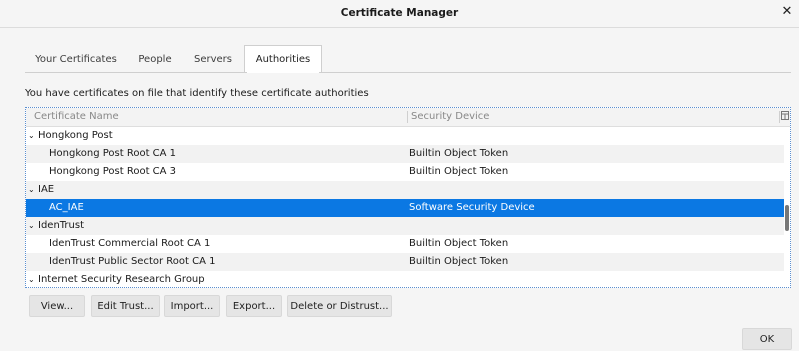 This screenshot has width=799, height=351. I want to click on tree-group-row: ⌄ IdenTrust, so click(405, 226).